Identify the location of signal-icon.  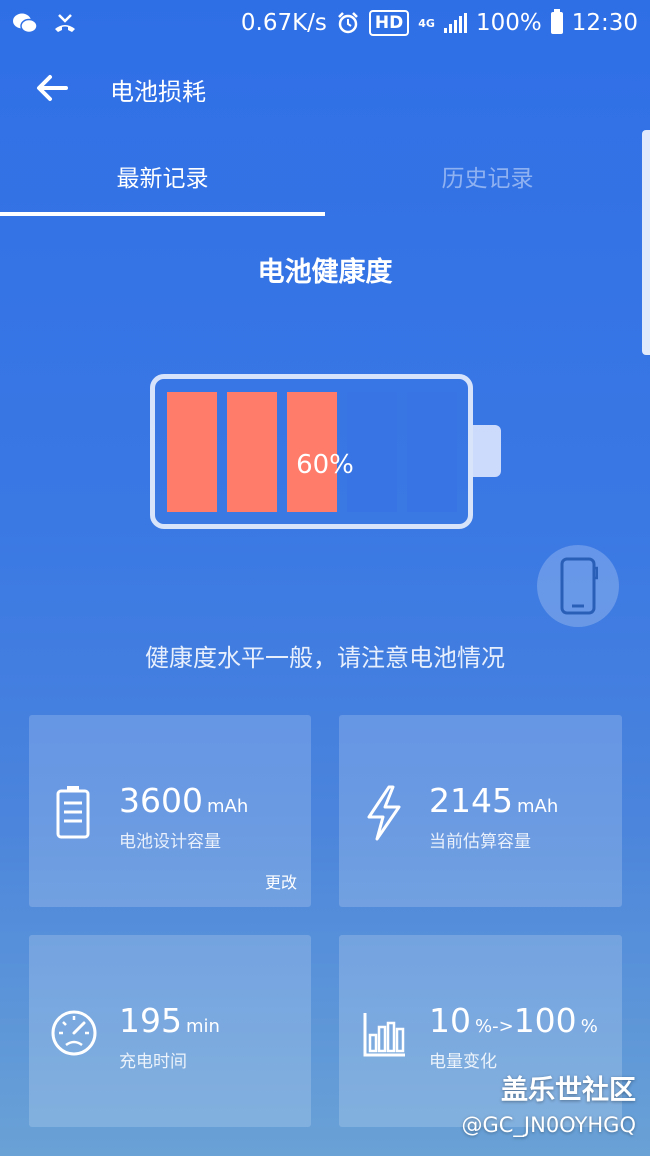
(455, 23).